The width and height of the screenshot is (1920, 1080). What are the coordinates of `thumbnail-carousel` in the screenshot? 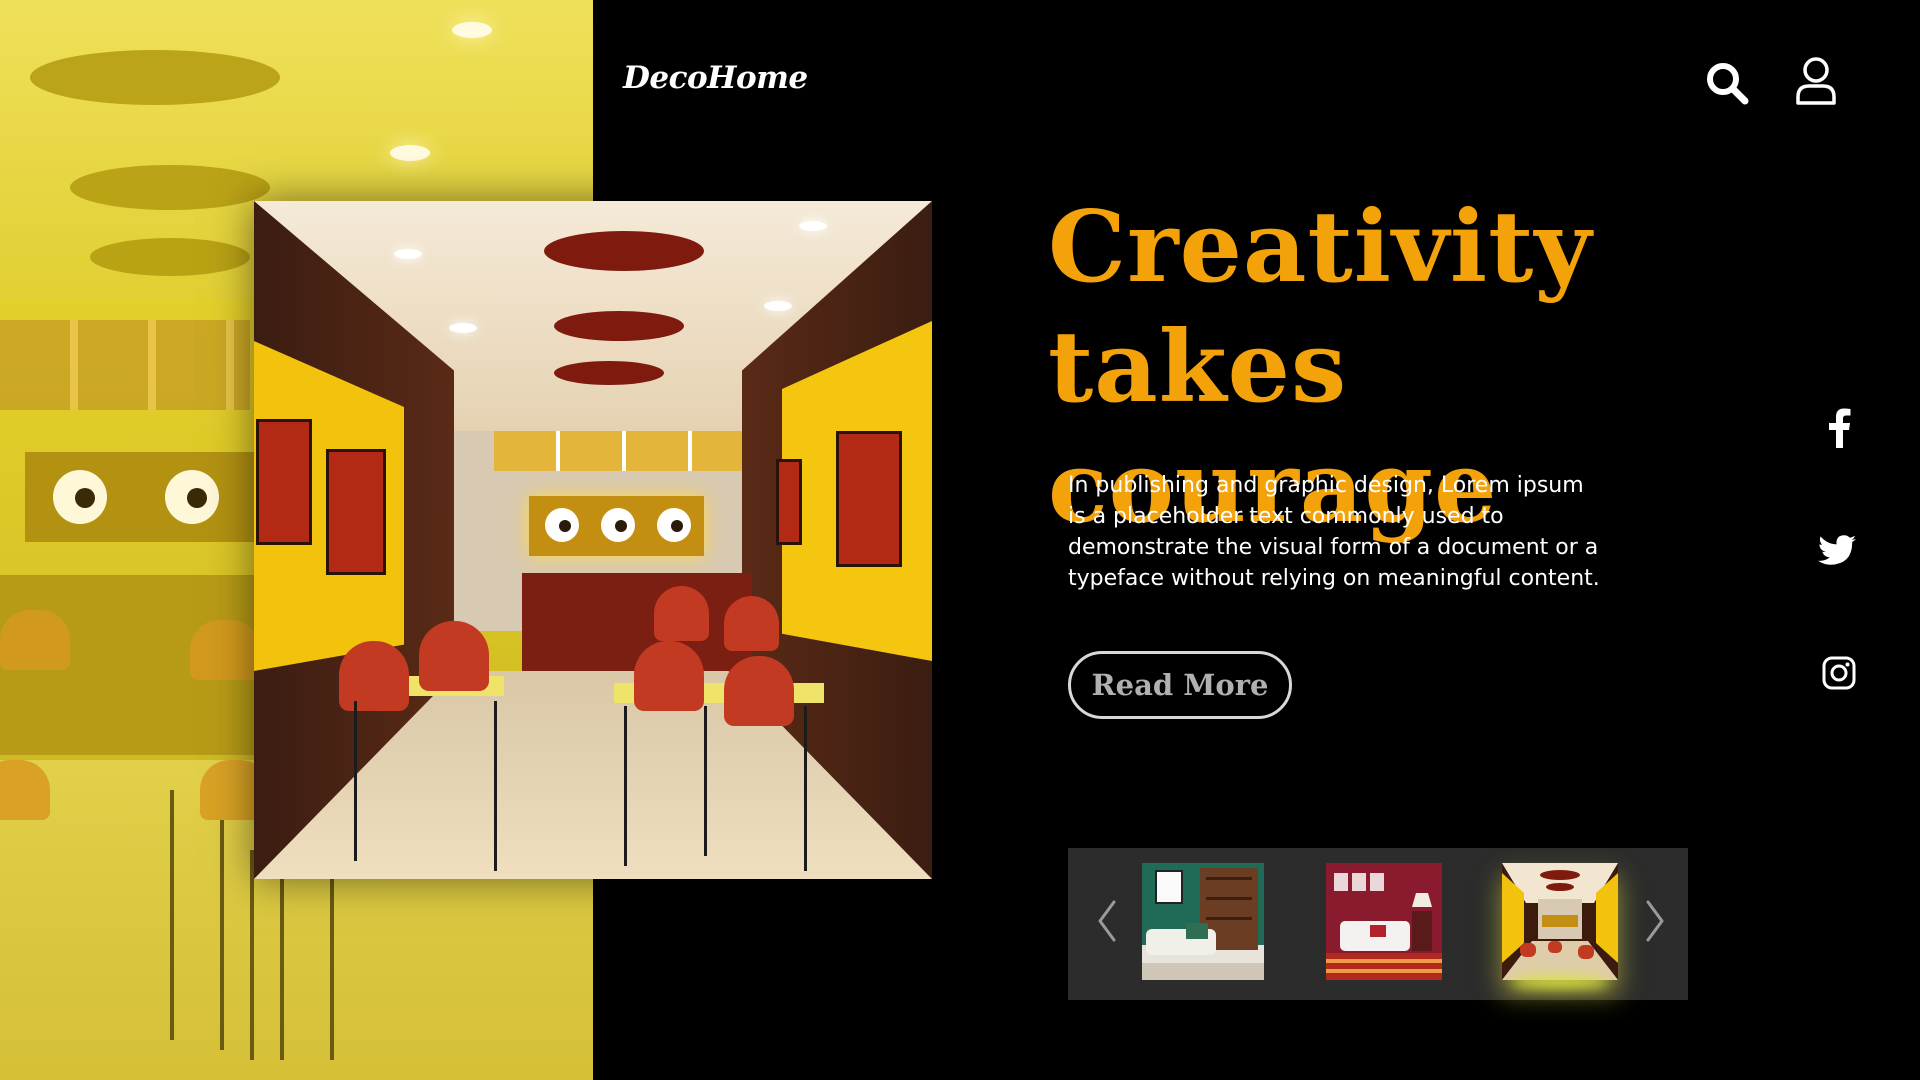 It's located at (1378, 924).